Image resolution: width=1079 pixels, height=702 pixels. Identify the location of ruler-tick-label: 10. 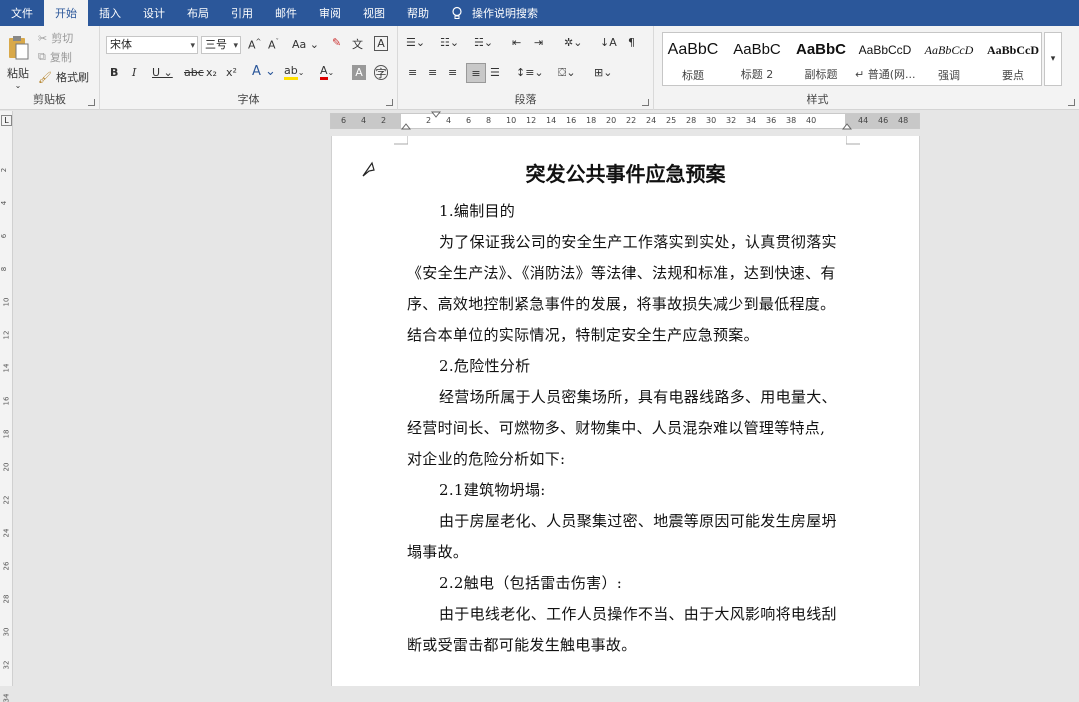
(511, 120).